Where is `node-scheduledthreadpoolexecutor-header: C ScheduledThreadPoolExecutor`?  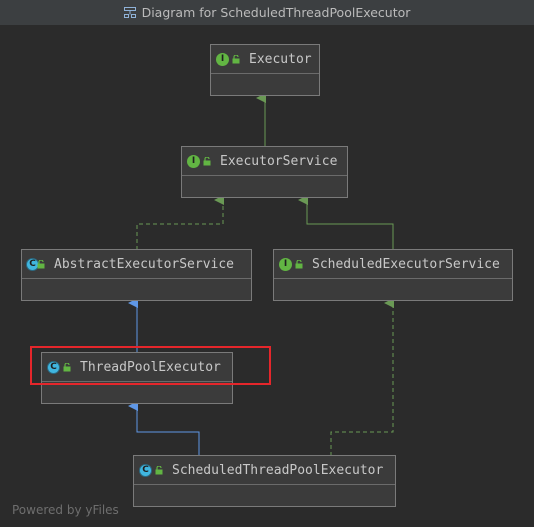
node-scheduledthreadpoolexecutor-header: C ScheduledThreadPoolExecutor is located at coordinates (264, 470).